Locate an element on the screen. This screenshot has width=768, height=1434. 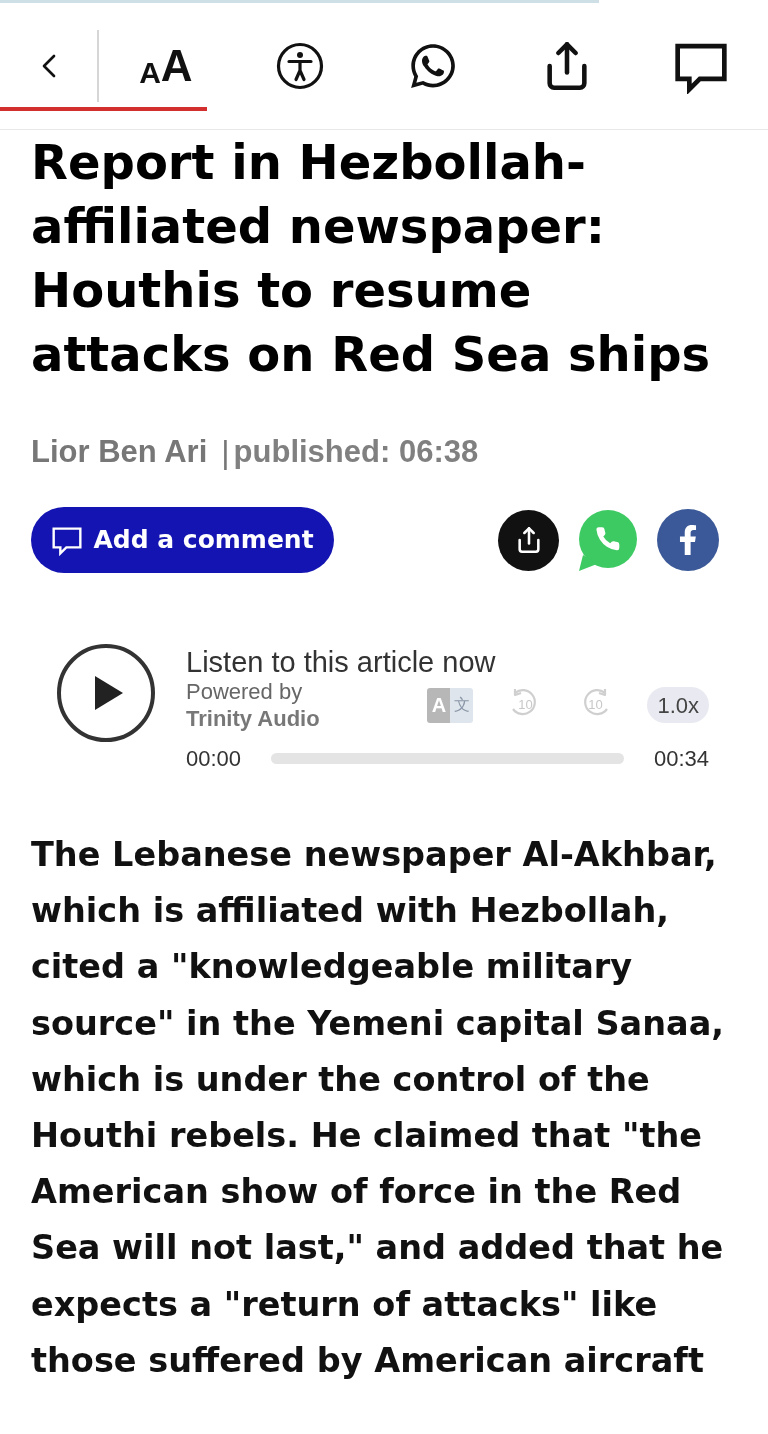
text-size-button: AA is located at coordinates (166, 66).